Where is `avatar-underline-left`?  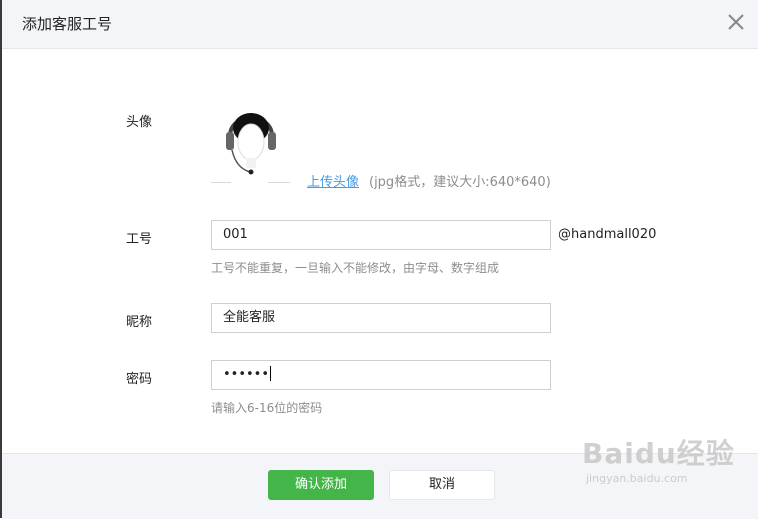
avatar-underline-left is located at coordinates (221, 182).